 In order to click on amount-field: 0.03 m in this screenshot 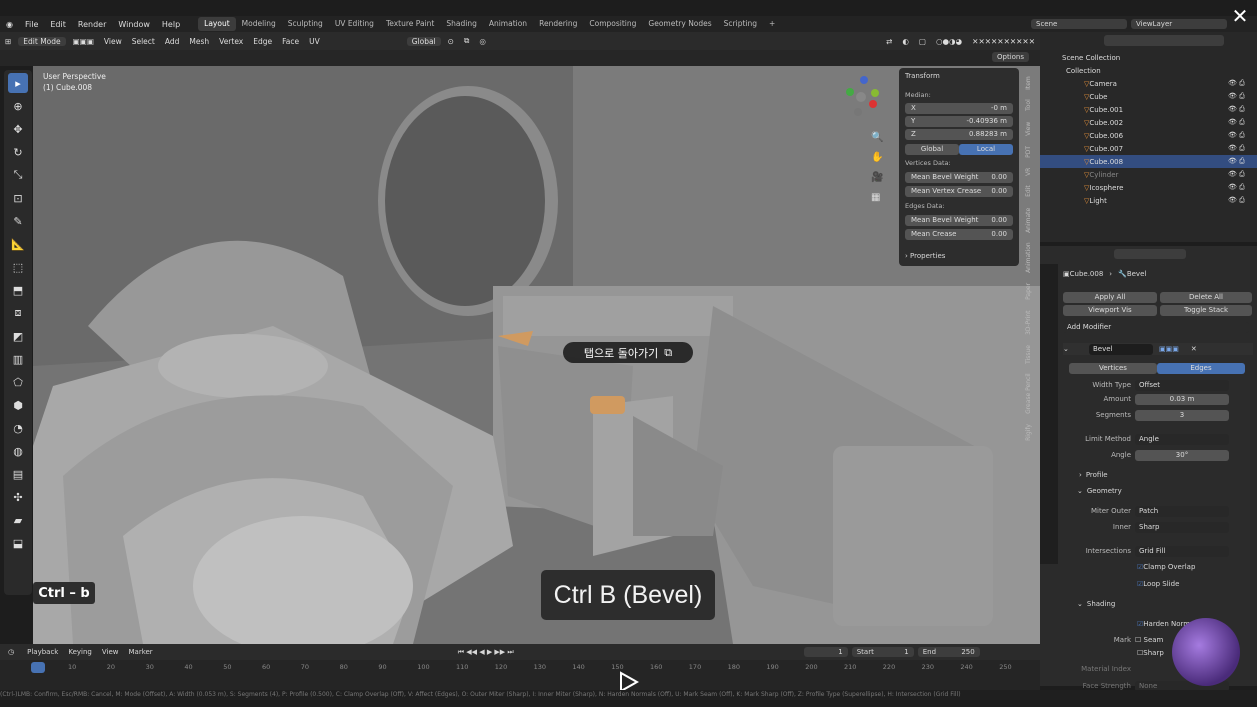, I will do `click(1182, 399)`.